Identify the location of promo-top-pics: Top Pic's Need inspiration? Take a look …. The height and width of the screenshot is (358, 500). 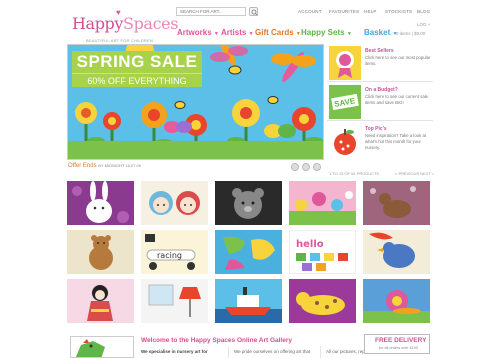
(380, 141).